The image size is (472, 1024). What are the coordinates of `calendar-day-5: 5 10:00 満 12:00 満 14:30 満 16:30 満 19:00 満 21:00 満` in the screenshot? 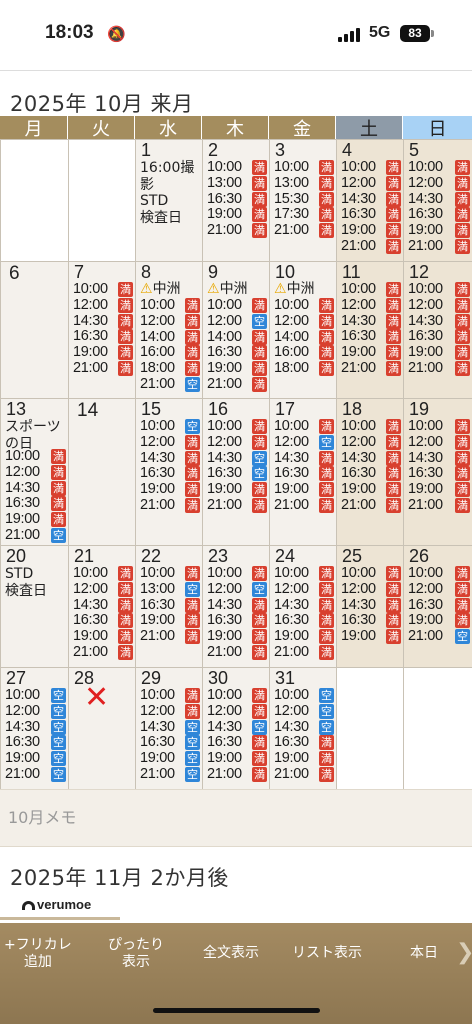 It's located at (438, 200).